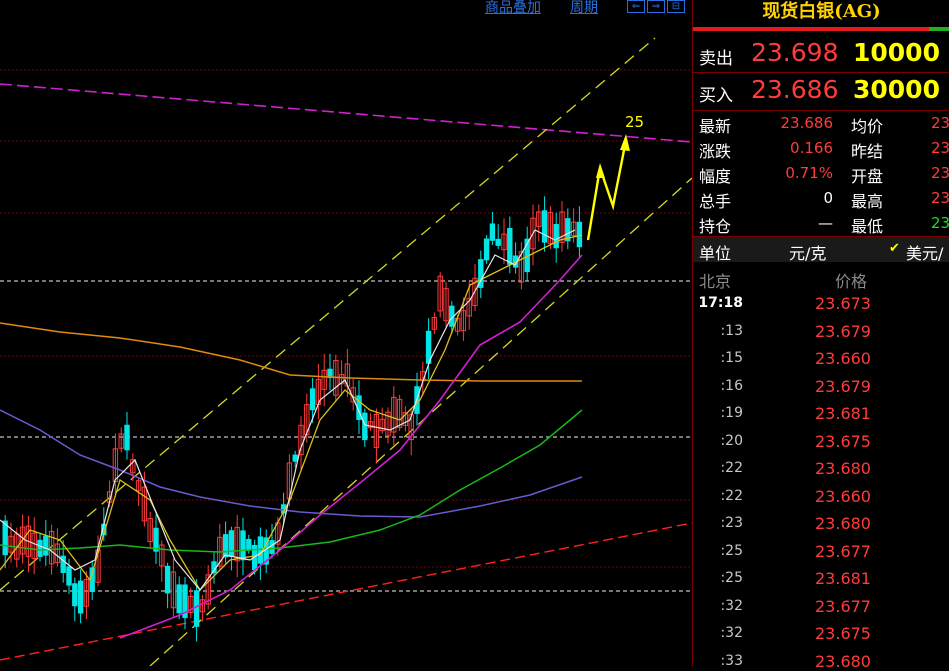 The image size is (949, 671). What do you see at coordinates (821, 110) in the screenshot?
I see `divider` at bounding box center [821, 110].